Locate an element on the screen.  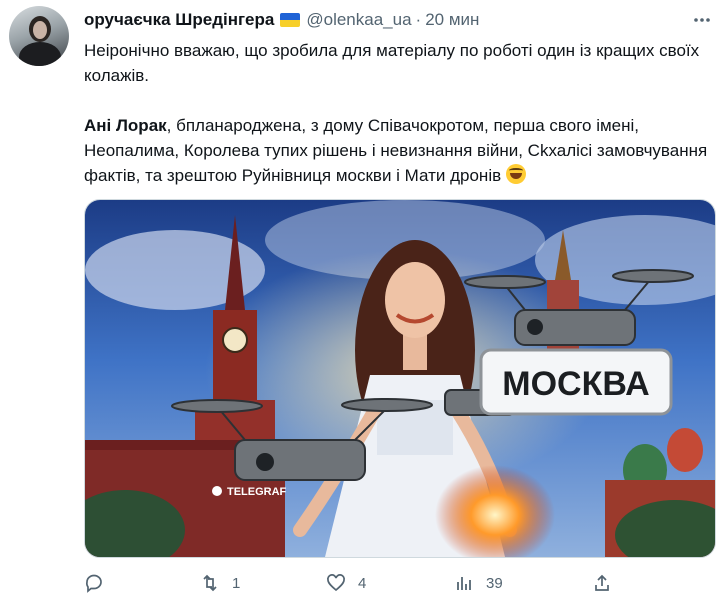
tweet-time: 20 мин is located at coordinates (452, 20).